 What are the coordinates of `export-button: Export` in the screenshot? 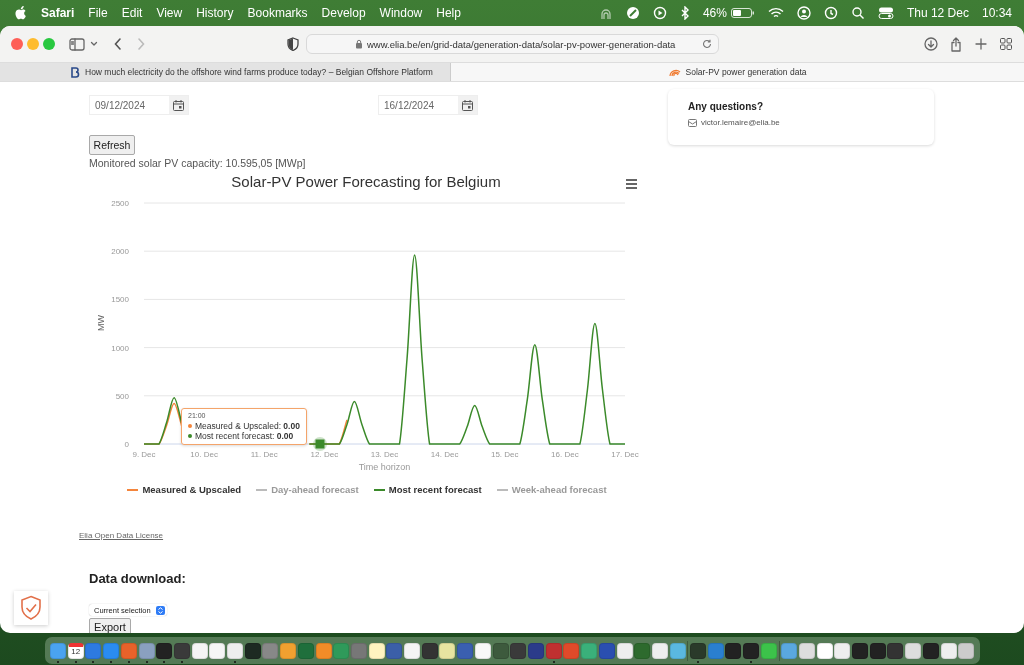 It's located at (110, 625).